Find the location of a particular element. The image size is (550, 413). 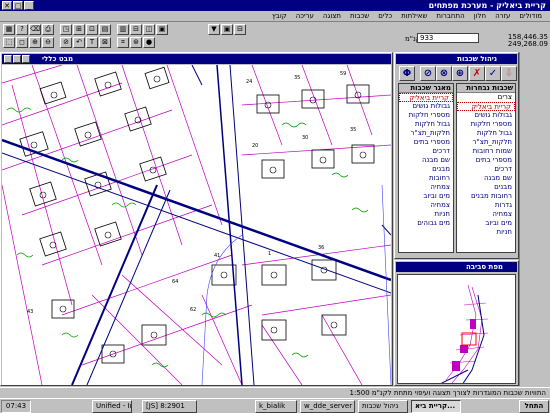

row2-tool-button-5: ↶ is located at coordinates (79, 42).